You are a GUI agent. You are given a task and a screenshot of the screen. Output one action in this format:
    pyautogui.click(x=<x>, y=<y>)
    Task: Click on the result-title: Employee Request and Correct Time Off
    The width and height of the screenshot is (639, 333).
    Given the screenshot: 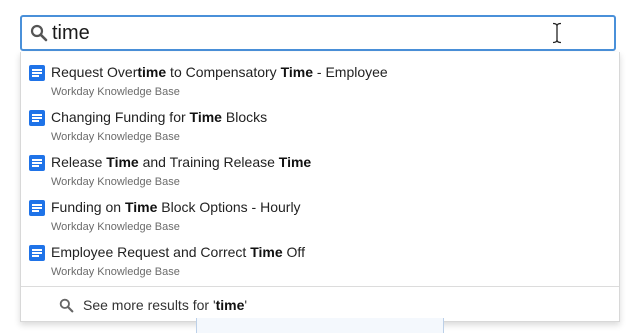 What is the action you would take?
    pyautogui.click(x=178, y=252)
    